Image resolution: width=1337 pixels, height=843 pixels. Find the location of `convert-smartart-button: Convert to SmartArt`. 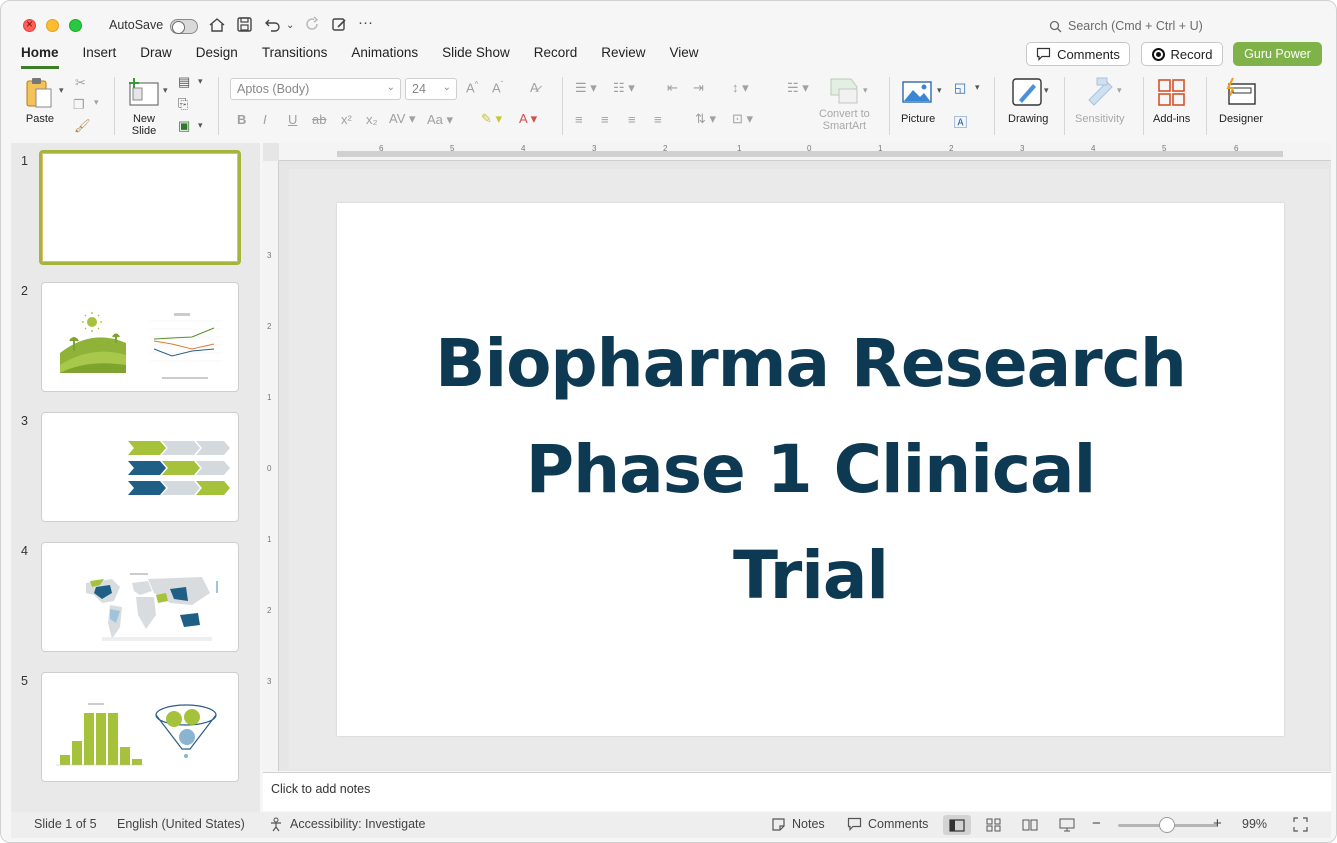

convert-smartart-button: Convert to SmartArt is located at coordinates (844, 101).